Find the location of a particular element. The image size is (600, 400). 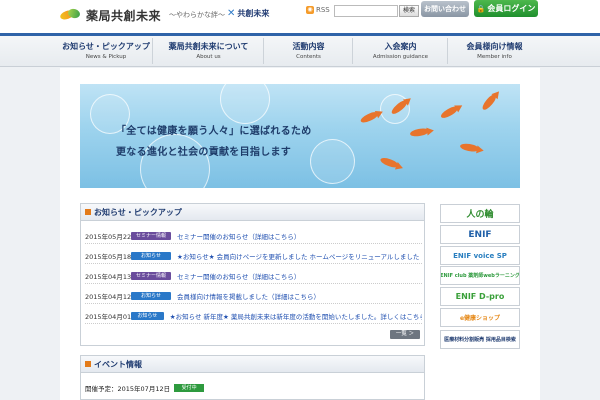

banner-medical-material: 医療材料分割販売 採用品目検索 is located at coordinates (480, 339).